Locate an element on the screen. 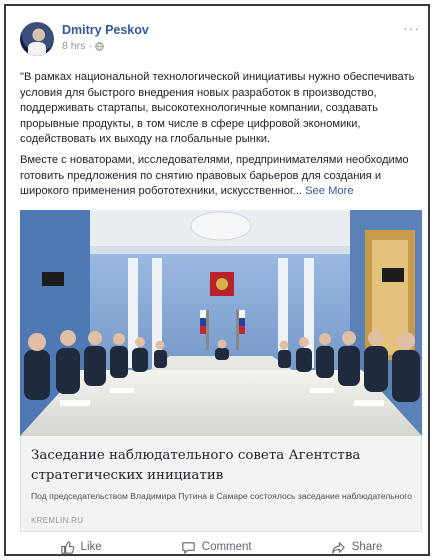  comment-button: Comment is located at coordinates (216, 547).